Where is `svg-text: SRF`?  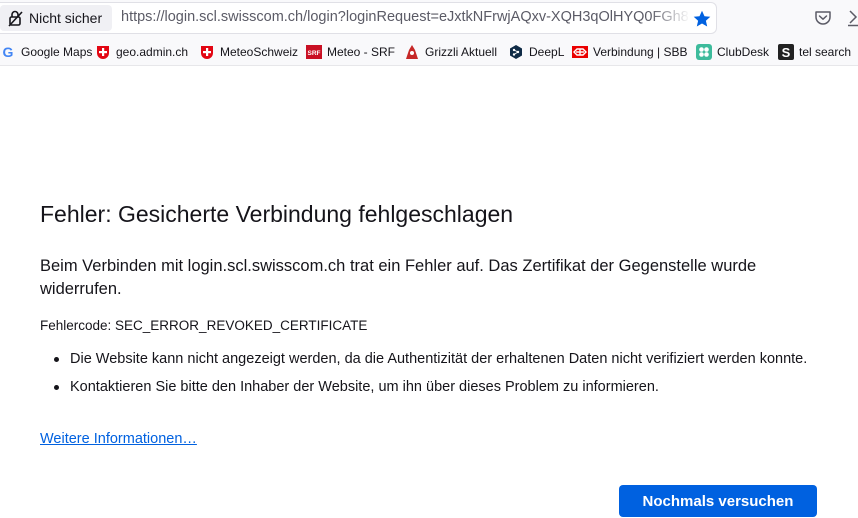 svg-text: SRF is located at coordinates (314, 53).